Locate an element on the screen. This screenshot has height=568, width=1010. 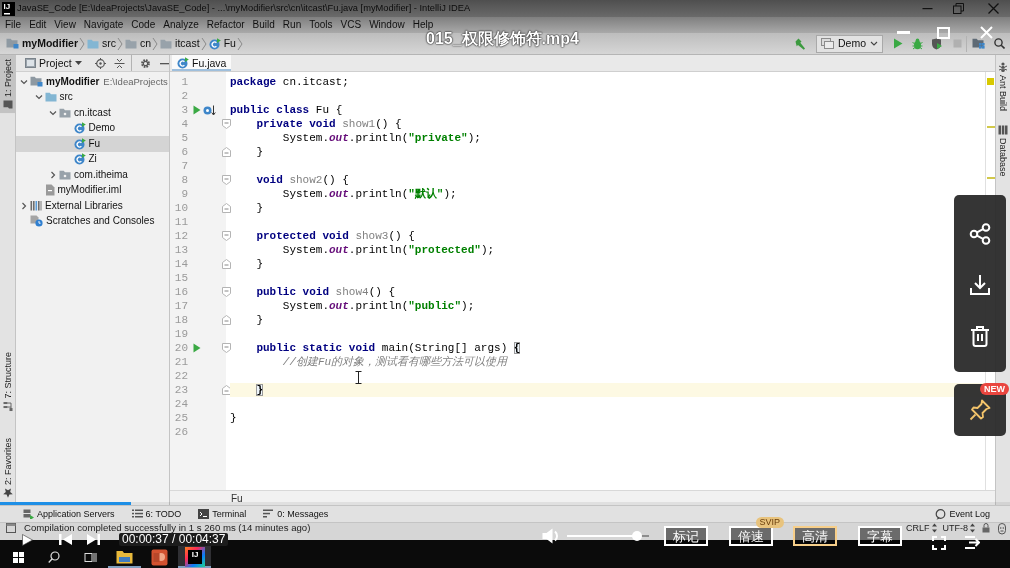
tree-item: Fu is located at coordinates (92, 144).